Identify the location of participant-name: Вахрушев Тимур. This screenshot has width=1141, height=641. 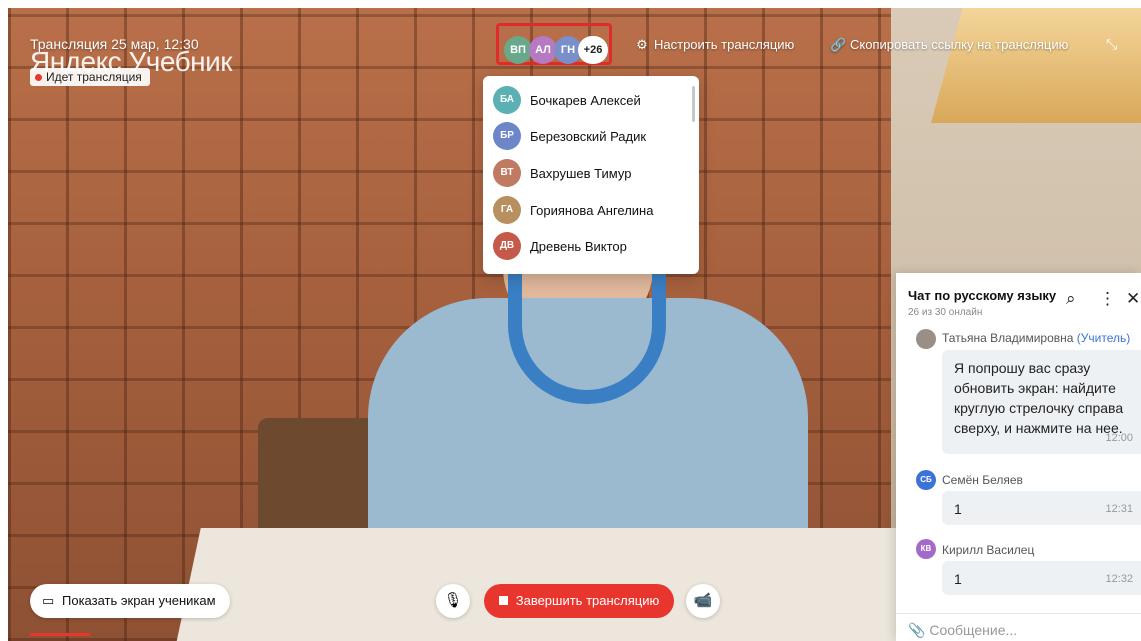
(581, 173).